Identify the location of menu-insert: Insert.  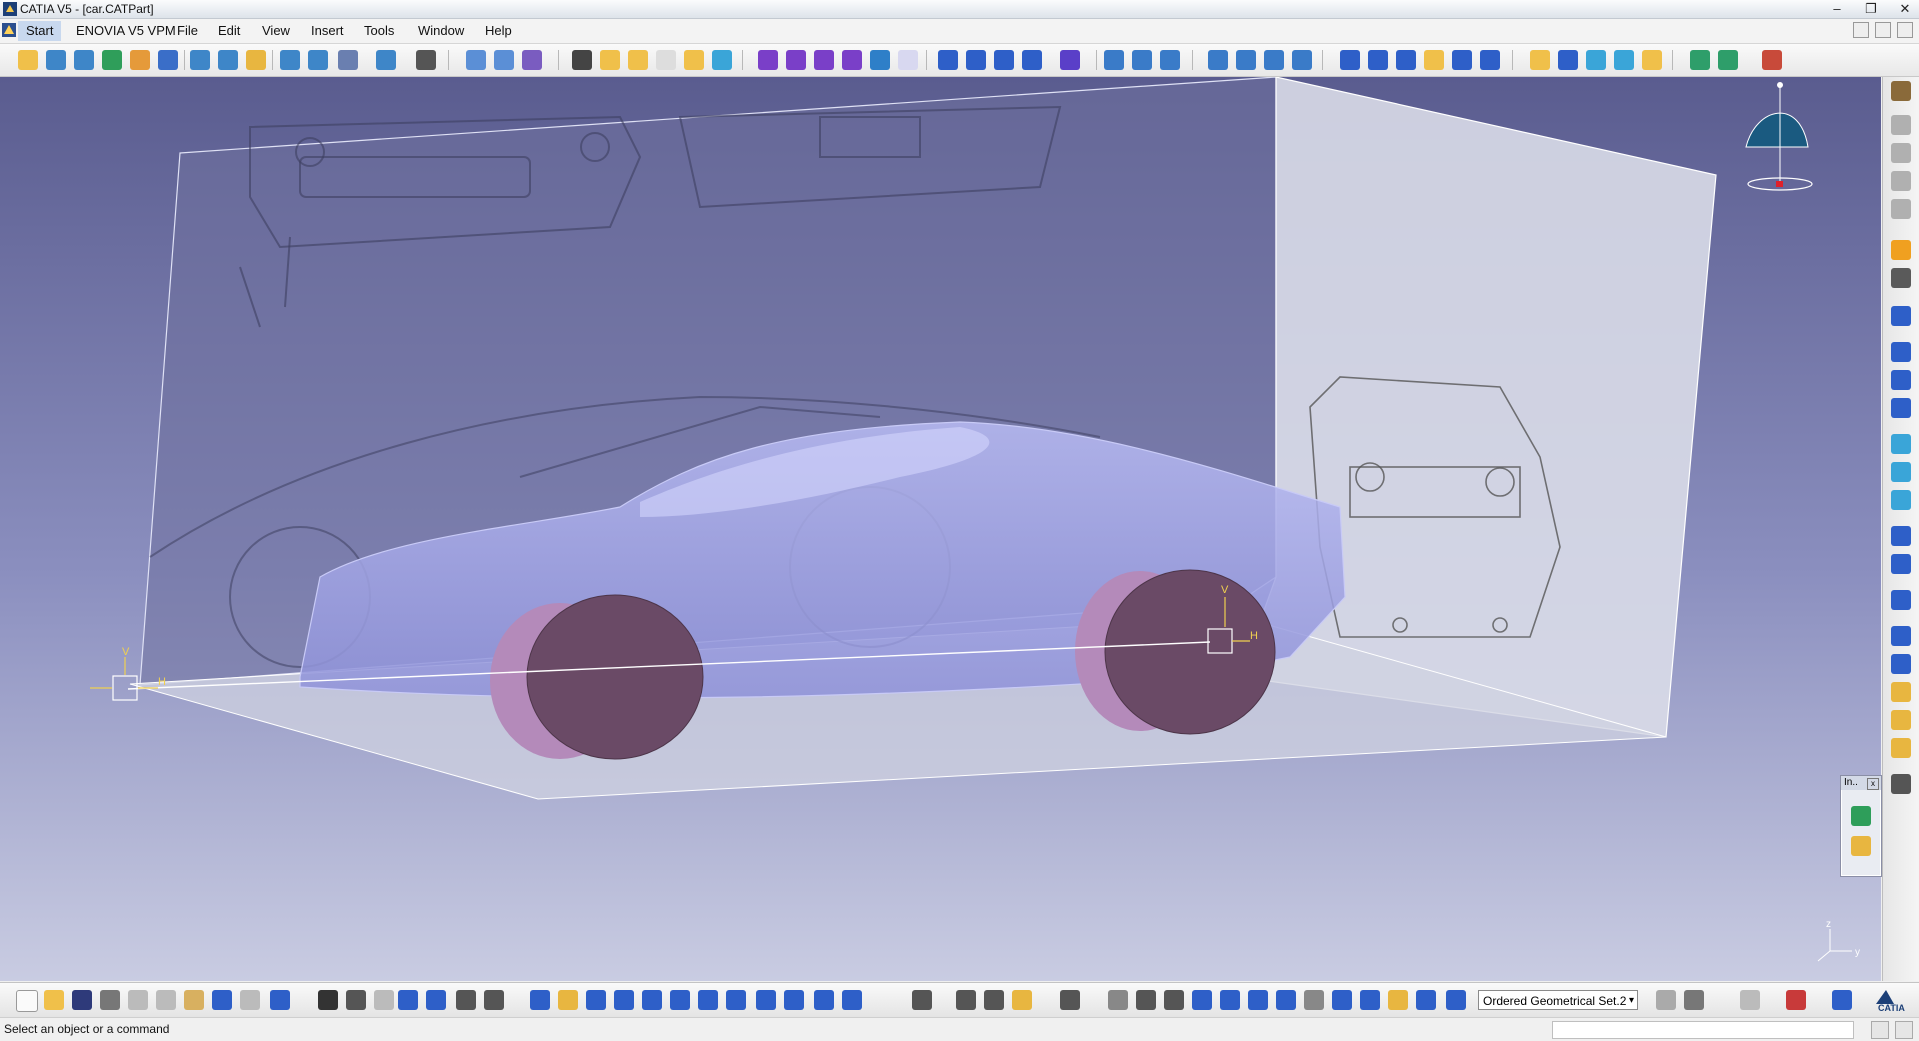
(327, 30).